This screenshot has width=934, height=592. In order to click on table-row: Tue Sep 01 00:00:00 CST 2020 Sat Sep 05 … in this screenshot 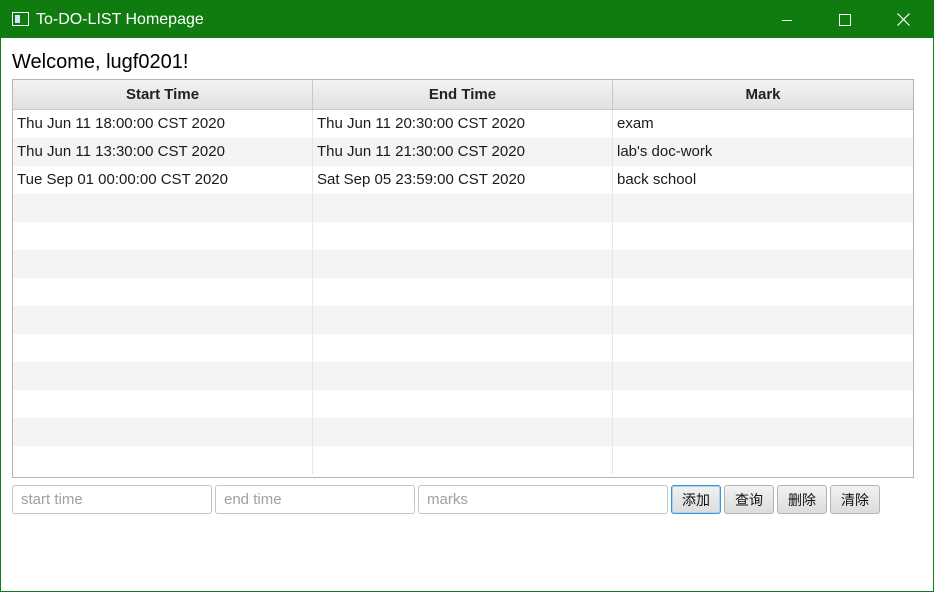, I will do `click(463, 180)`.